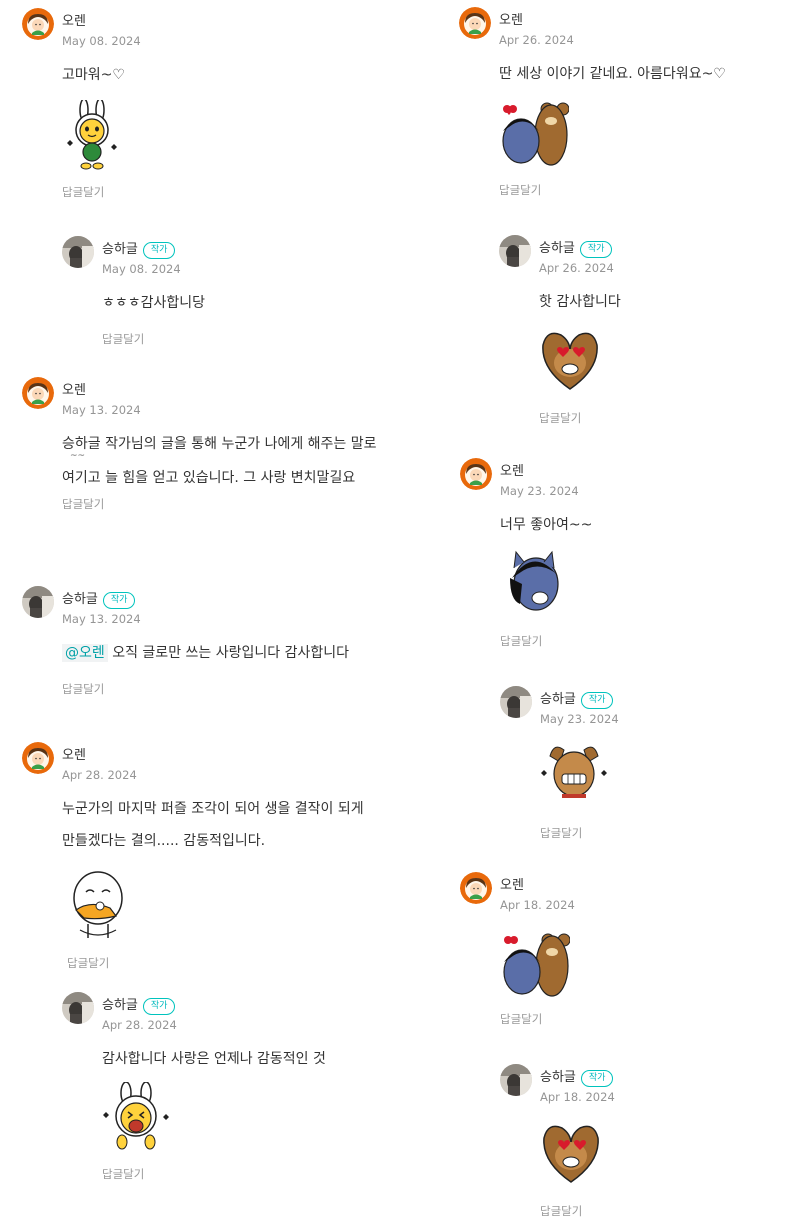 This screenshot has width=800, height=1230. Describe the element at coordinates (612, 74) in the screenshot. I see `comment-text: 딴 세상 이야기 같네요. 아름다워요~♡` at that location.